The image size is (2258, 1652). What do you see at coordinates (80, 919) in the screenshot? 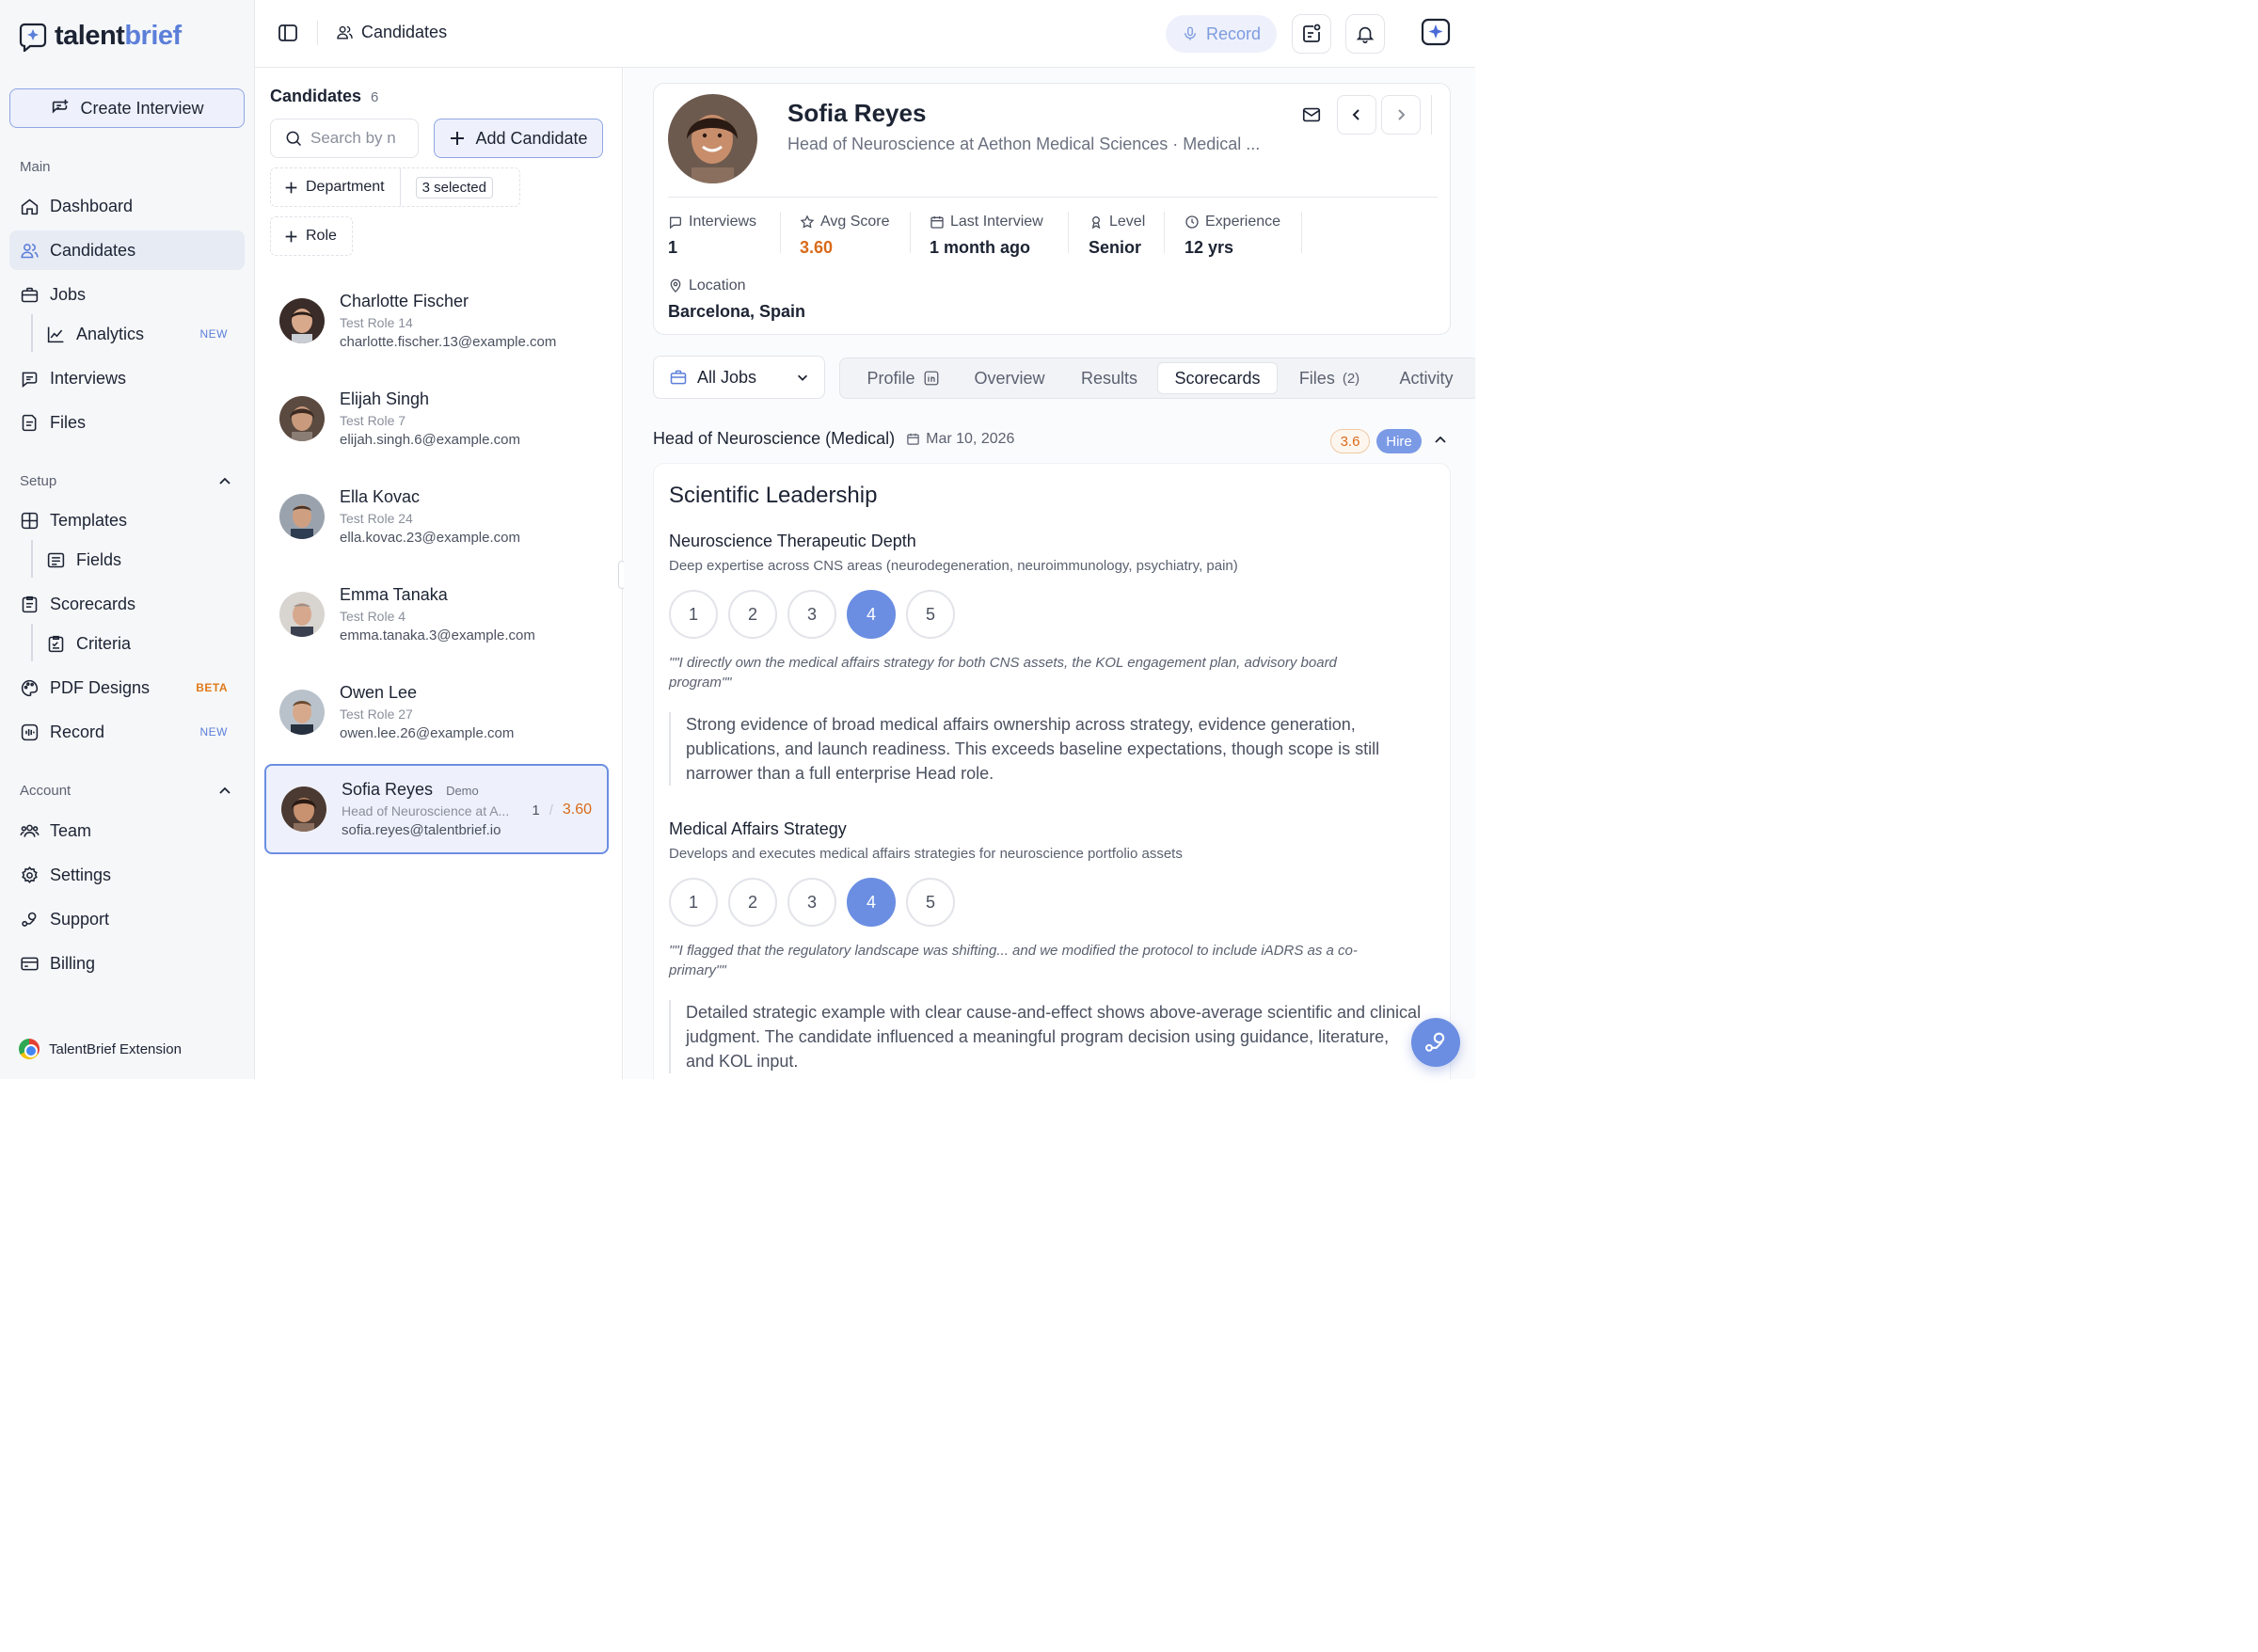
I see `sidebar-item-label: Support` at bounding box center [80, 919].